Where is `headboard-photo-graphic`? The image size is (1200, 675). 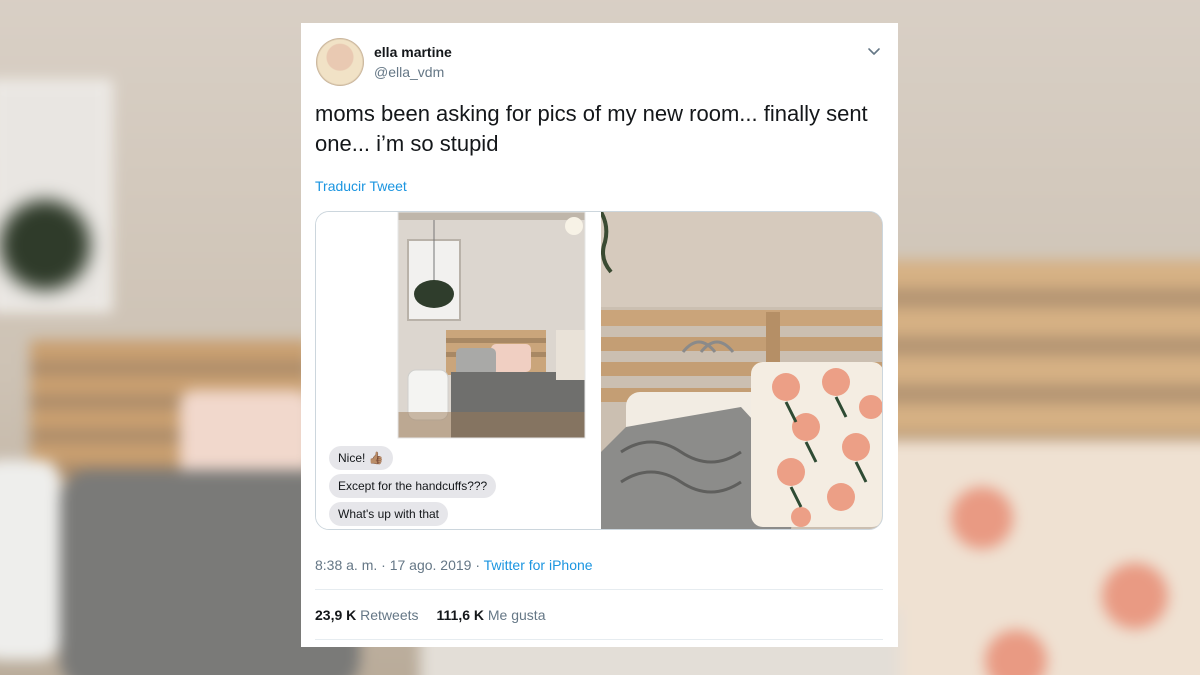 headboard-photo-graphic is located at coordinates (740, 370).